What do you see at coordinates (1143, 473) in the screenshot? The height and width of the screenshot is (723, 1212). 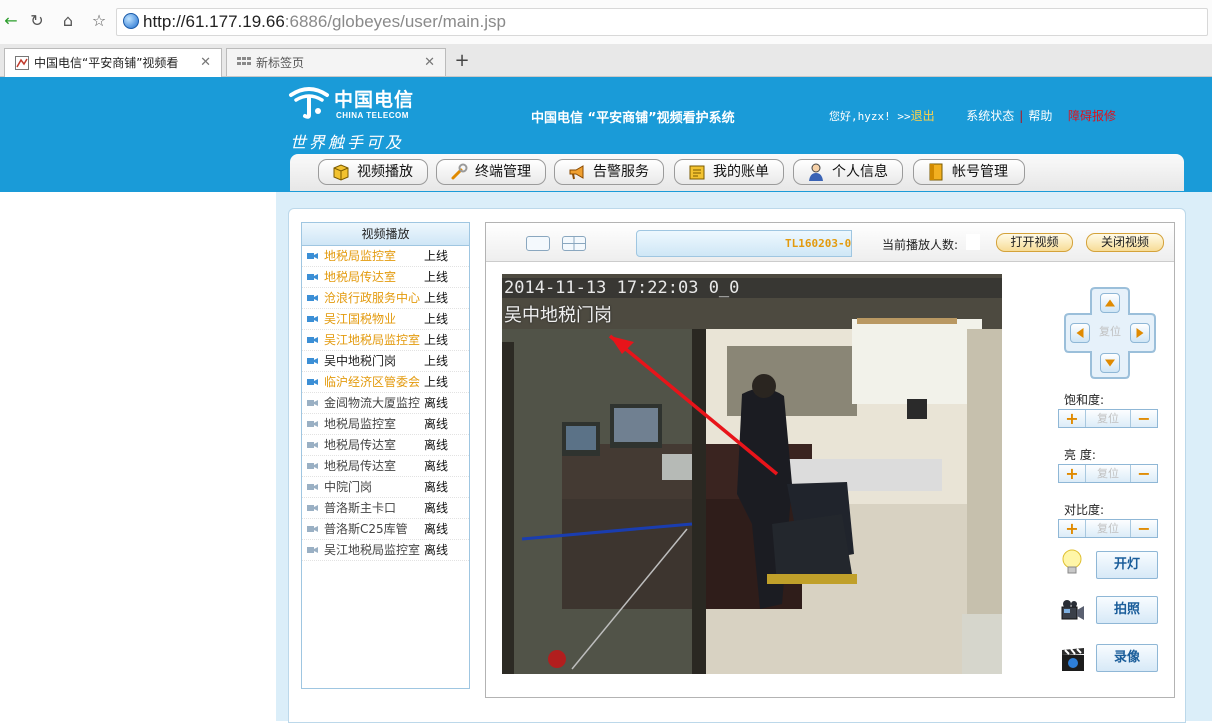 I see `brightness-decrease-button: −` at bounding box center [1143, 473].